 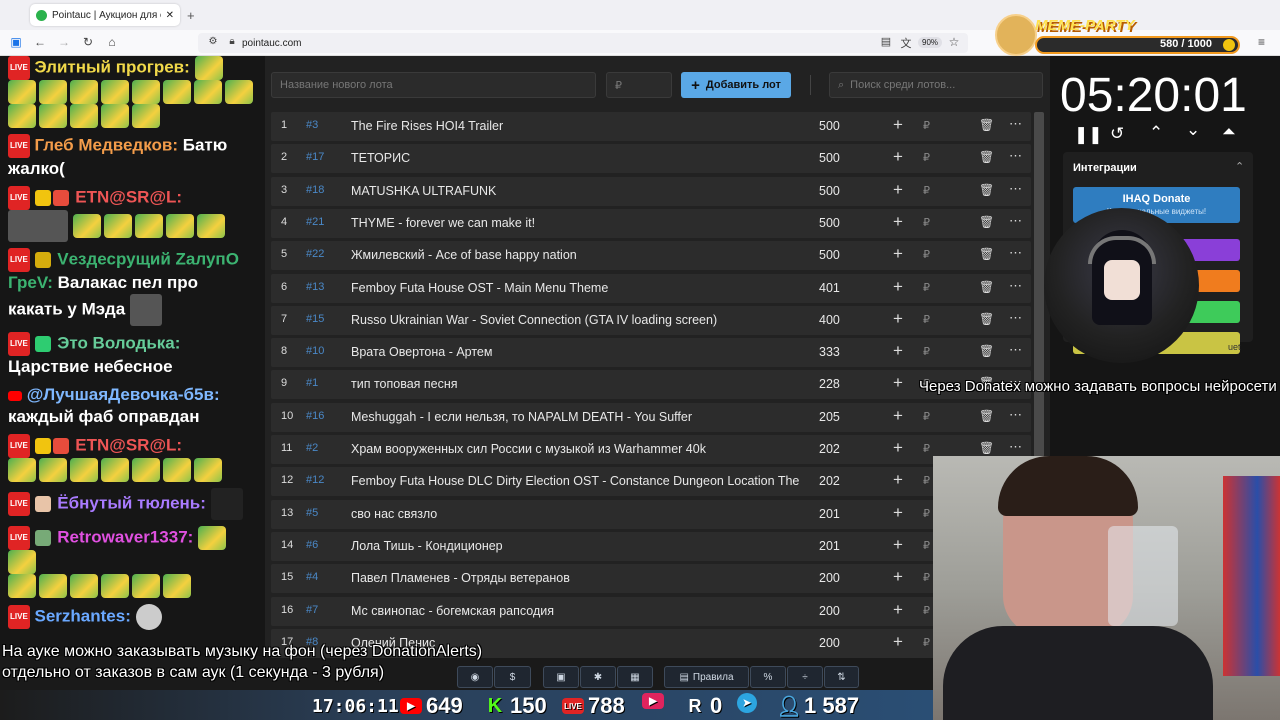 What do you see at coordinates (576, 223) in the screenshot?
I see `lot-name: THYME - forever we can make it!` at bounding box center [576, 223].